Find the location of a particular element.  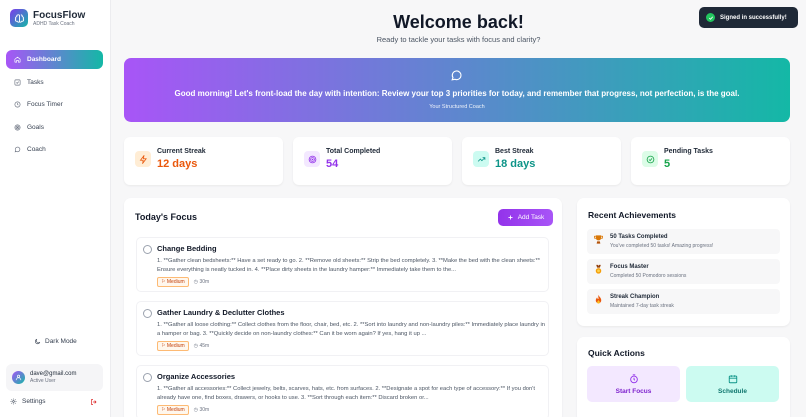

quick-actions-panel: Quick Actions Start Focus Schedule is located at coordinates (683, 377).